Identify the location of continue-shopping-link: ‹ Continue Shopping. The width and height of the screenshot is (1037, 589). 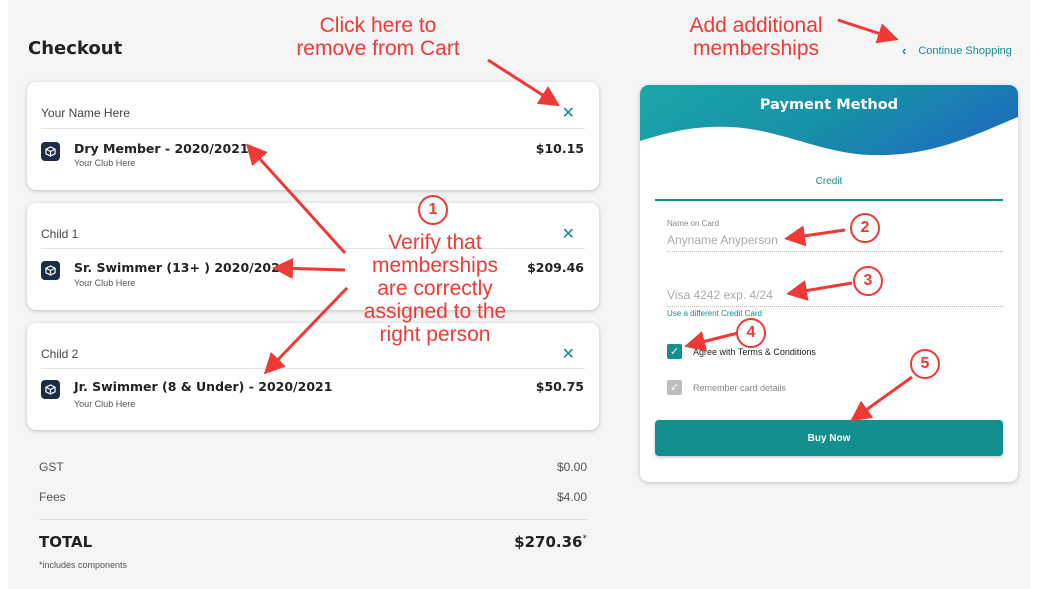
(957, 50).